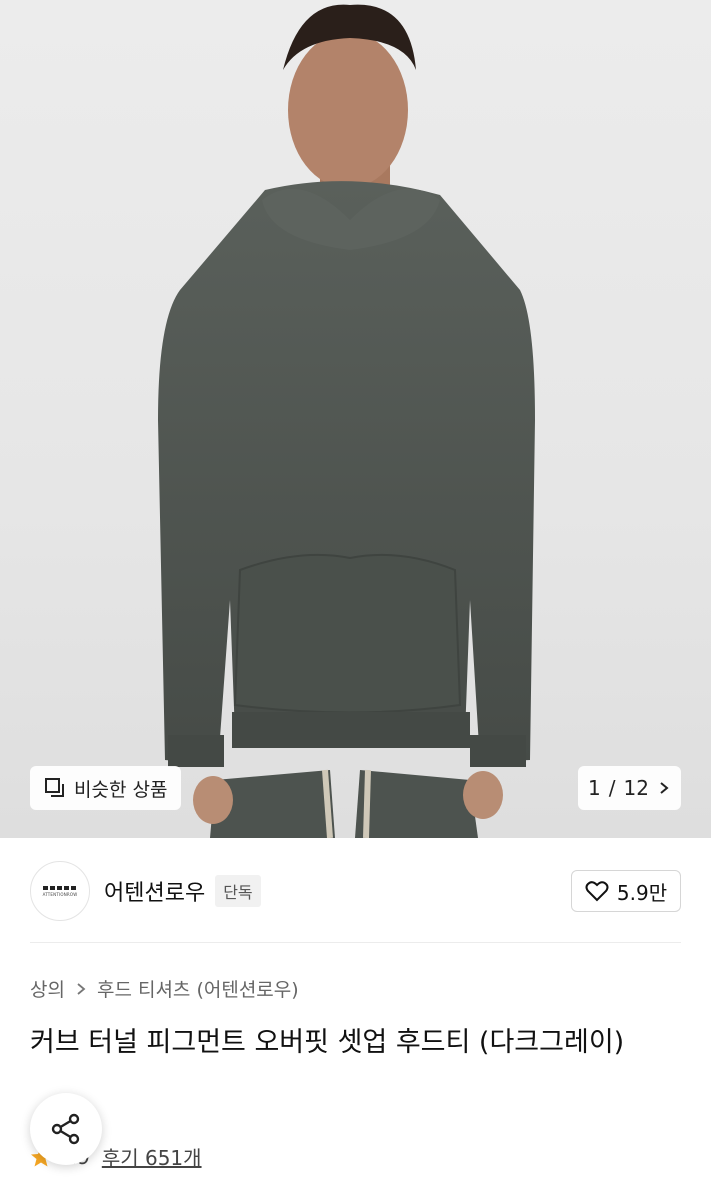 The image size is (711, 1200). What do you see at coordinates (642, 892) in the screenshot?
I see `like-count: 5.9만` at bounding box center [642, 892].